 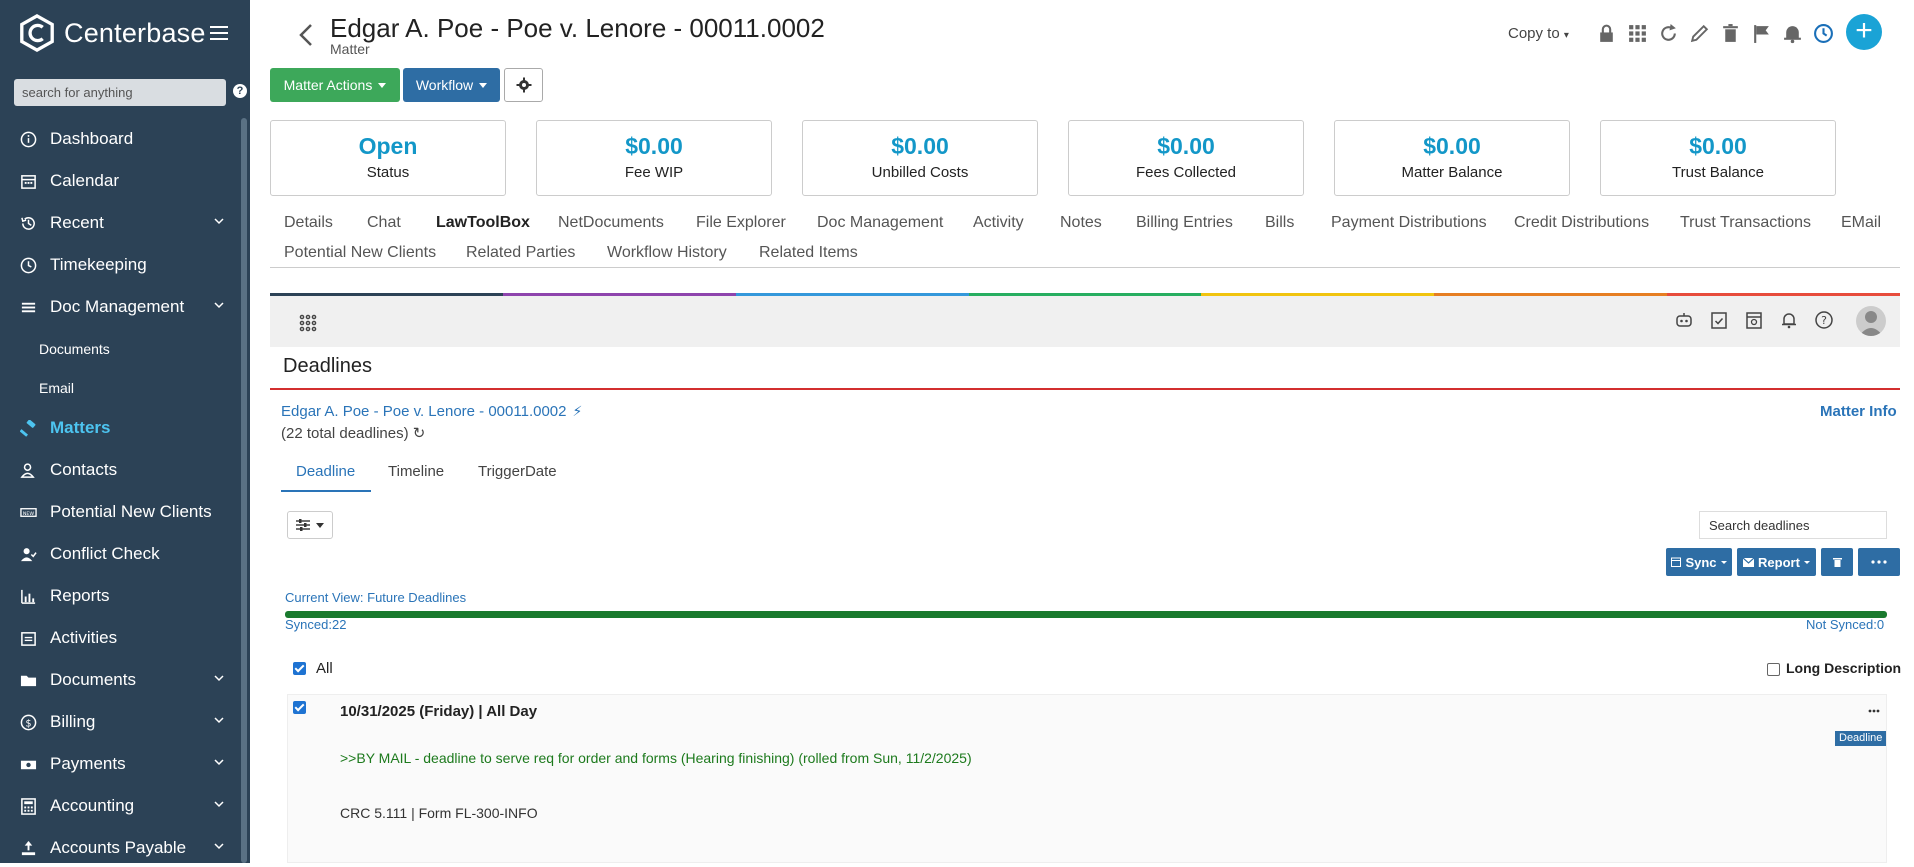 What do you see at coordinates (741, 223) in the screenshot?
I see `tab-file-explorer: File Explorer` at bounding box center [741, 223].